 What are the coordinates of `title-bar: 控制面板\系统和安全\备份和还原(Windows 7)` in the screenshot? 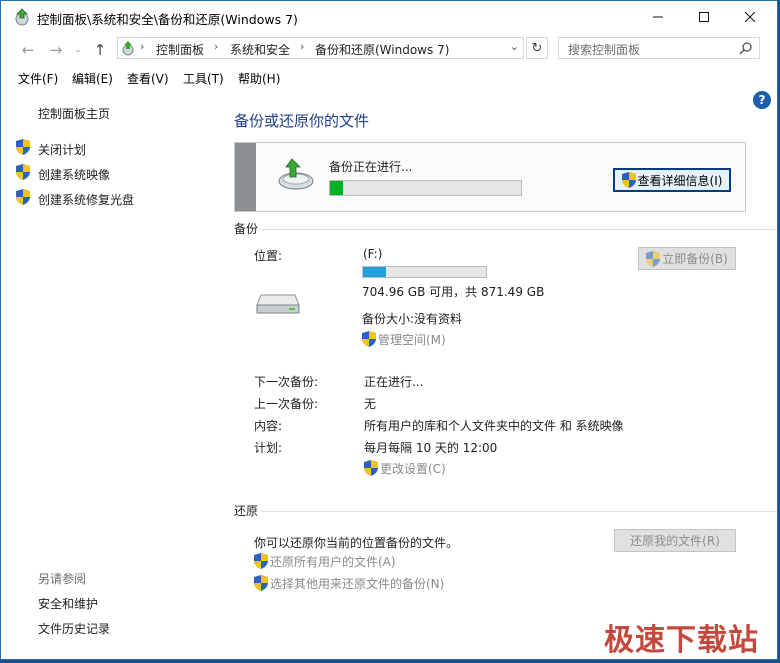 It's located at (389, 17).